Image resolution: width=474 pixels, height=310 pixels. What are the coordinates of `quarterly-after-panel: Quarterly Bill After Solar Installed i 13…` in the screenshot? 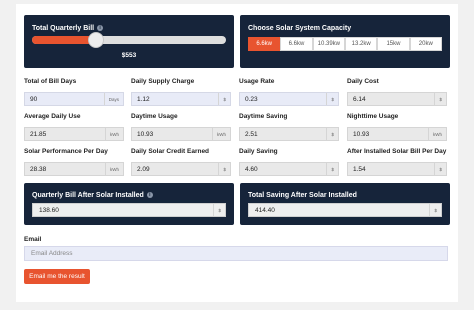 It's located at (129, 204).